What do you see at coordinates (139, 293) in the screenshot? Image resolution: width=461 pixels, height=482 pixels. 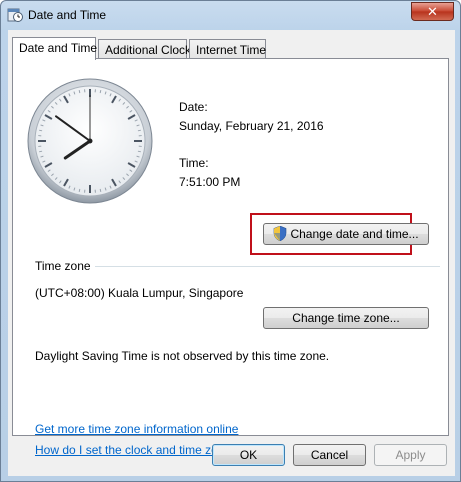 I see `time-zone-value: (UTC+08:00) Kuala Lumpur, Singapore` at bounding box center [139, 293].